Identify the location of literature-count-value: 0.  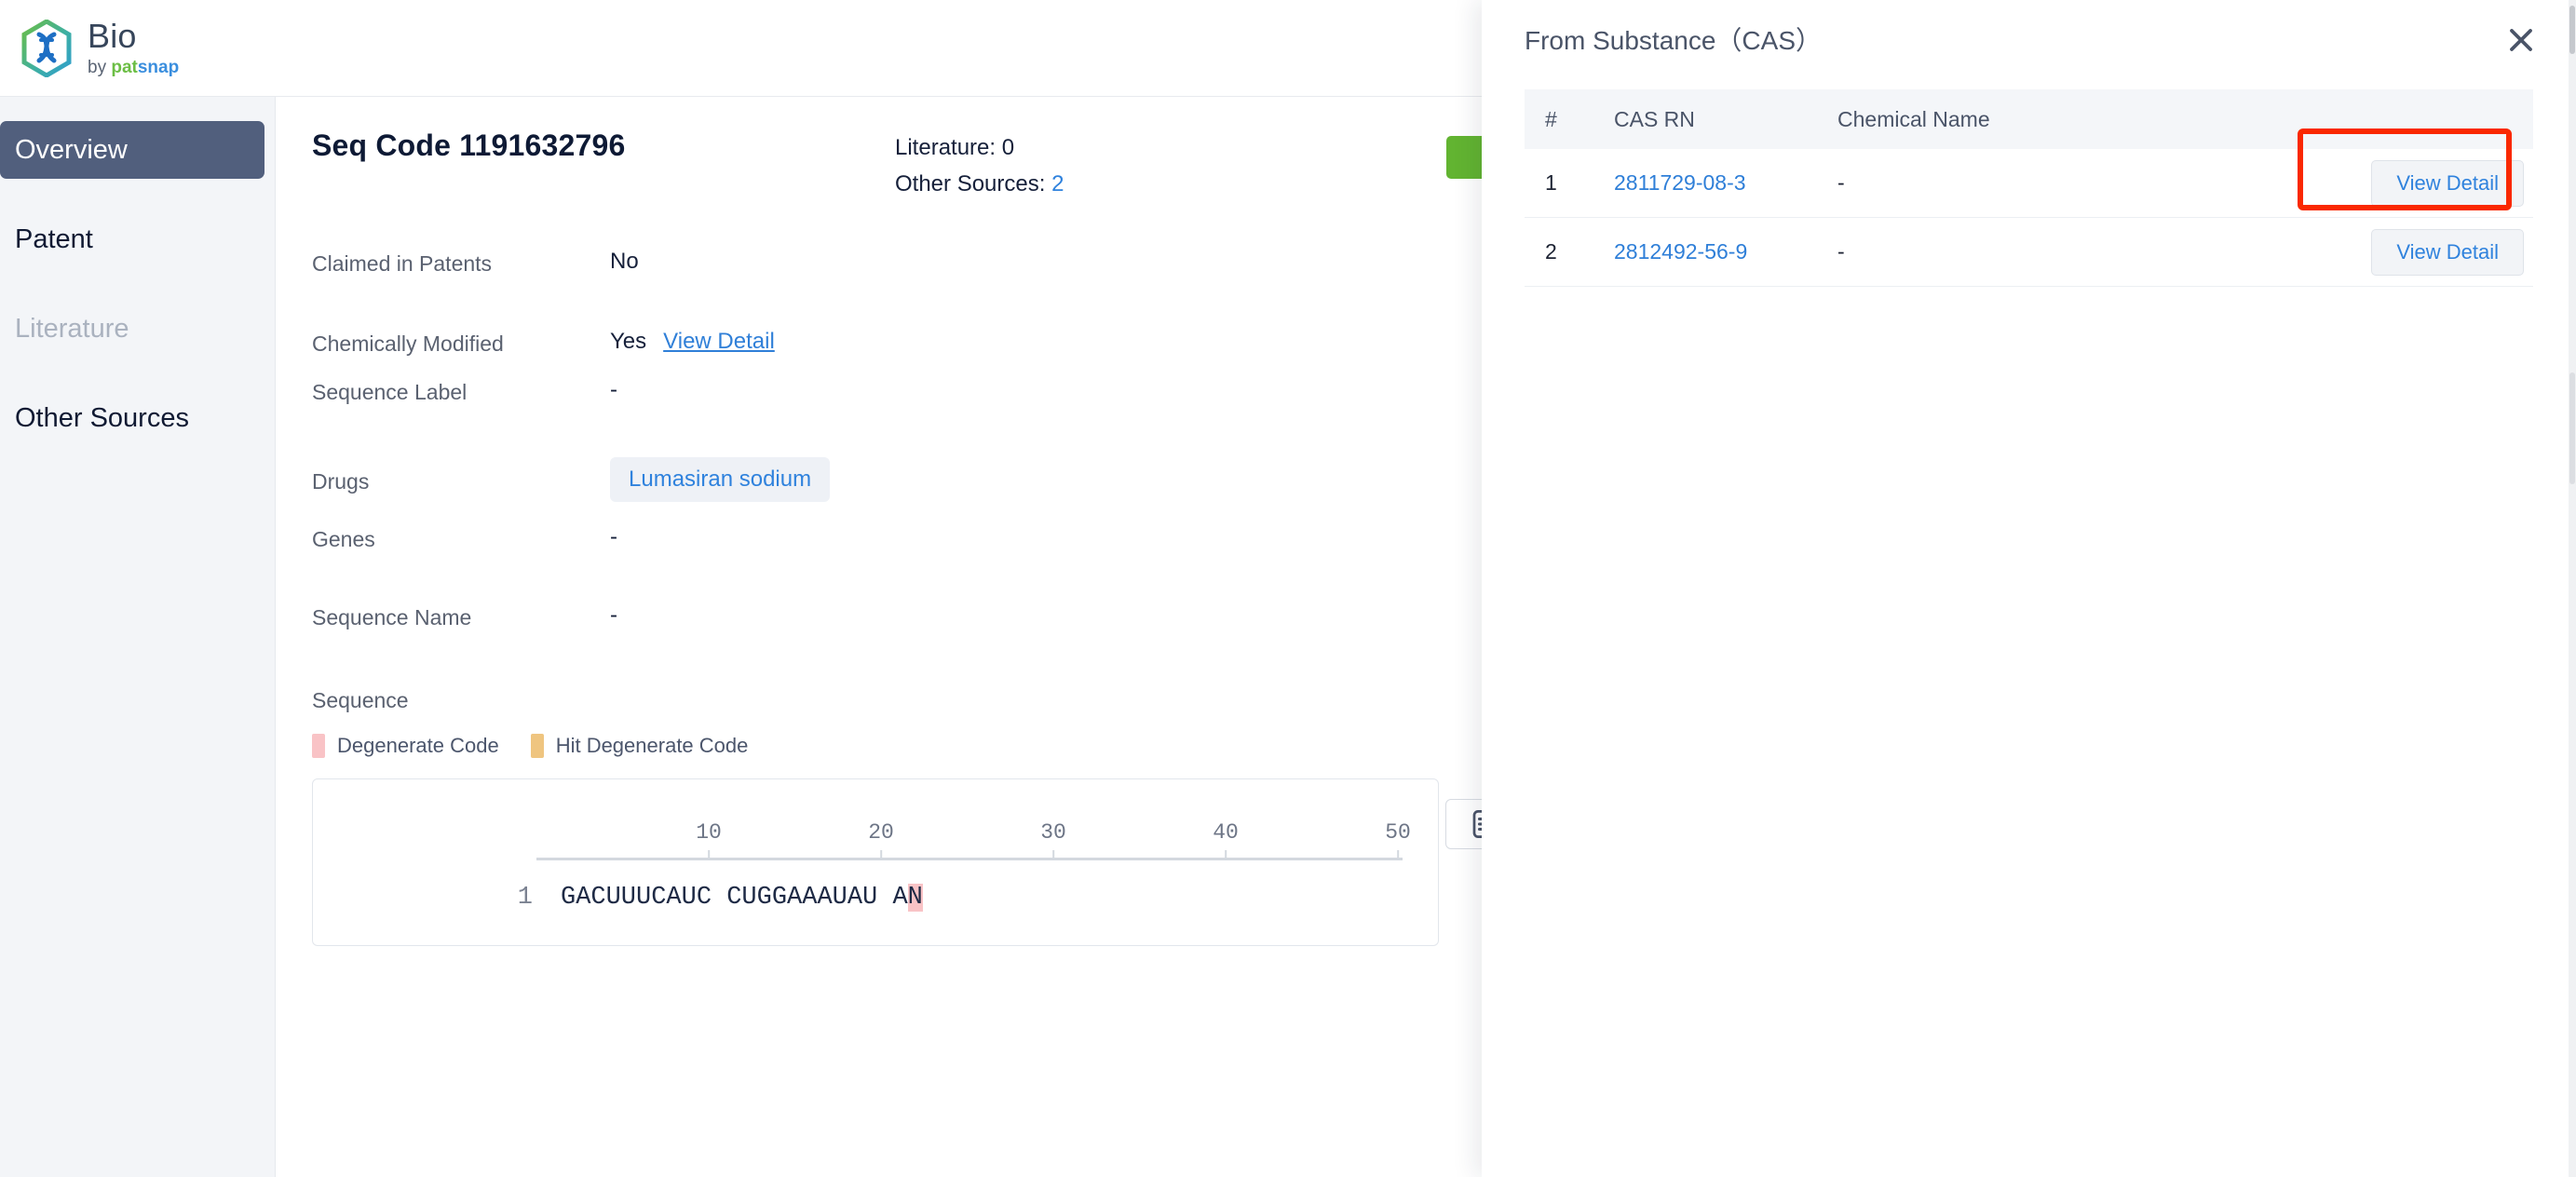
(1008, 147).